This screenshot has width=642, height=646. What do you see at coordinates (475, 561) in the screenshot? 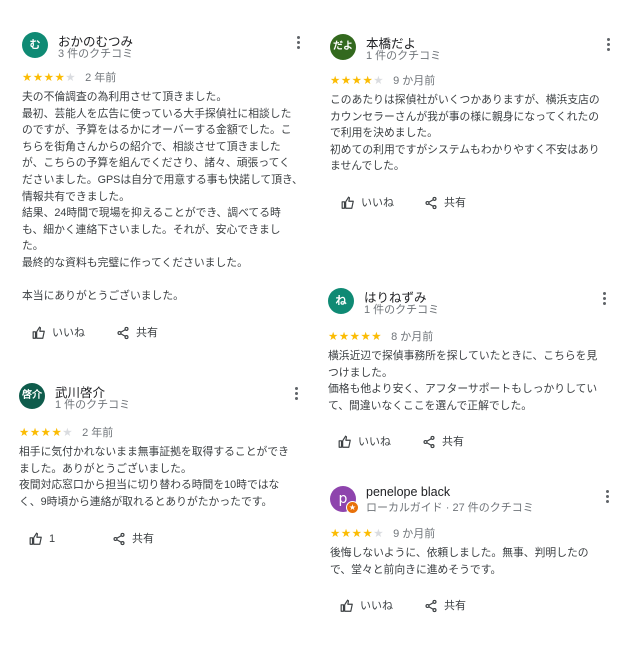
I see `review-text: 後悔しないように、依頼しました。無事、判明したの で、堂々と前向きに進めそうです。` at bounding box center [475, 561].